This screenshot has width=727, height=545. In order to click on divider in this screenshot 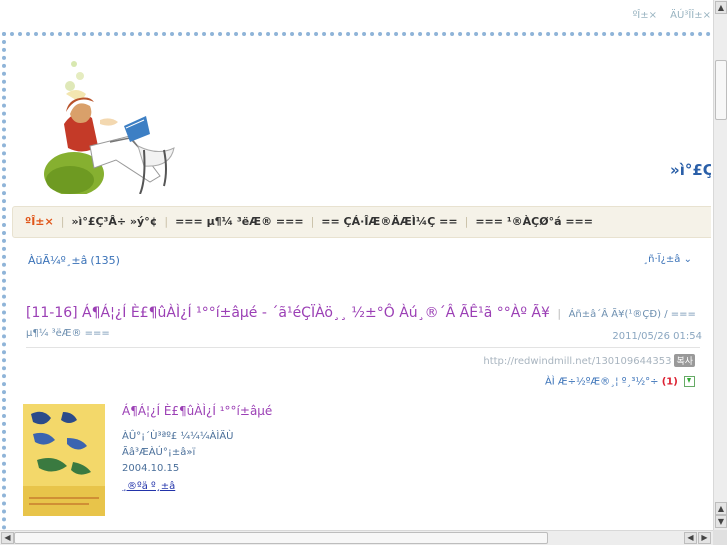, I will do `click(363, 347)`.